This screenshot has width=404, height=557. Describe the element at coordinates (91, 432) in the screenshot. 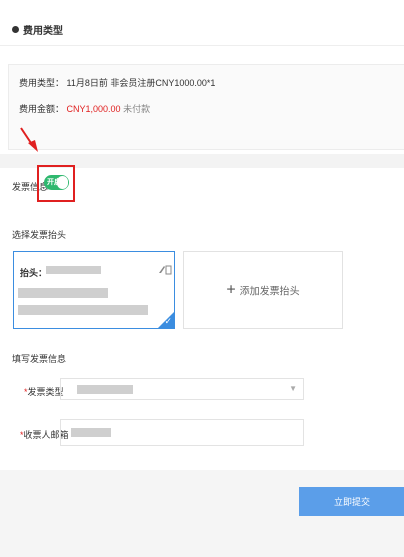

I see `redacted-email` at that location.